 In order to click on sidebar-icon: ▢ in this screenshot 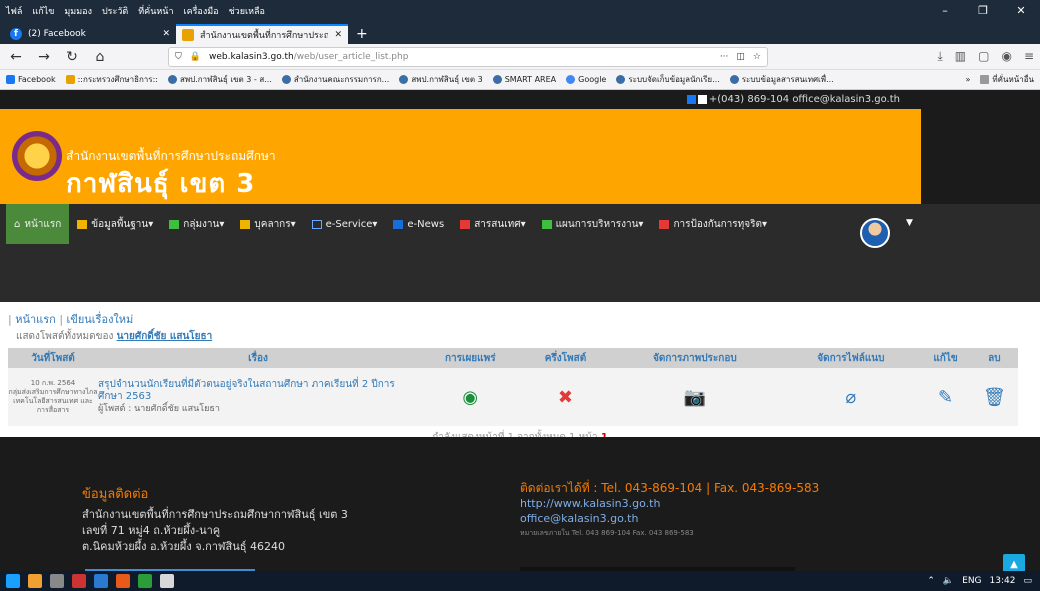, I will do `click(983, 56)`.